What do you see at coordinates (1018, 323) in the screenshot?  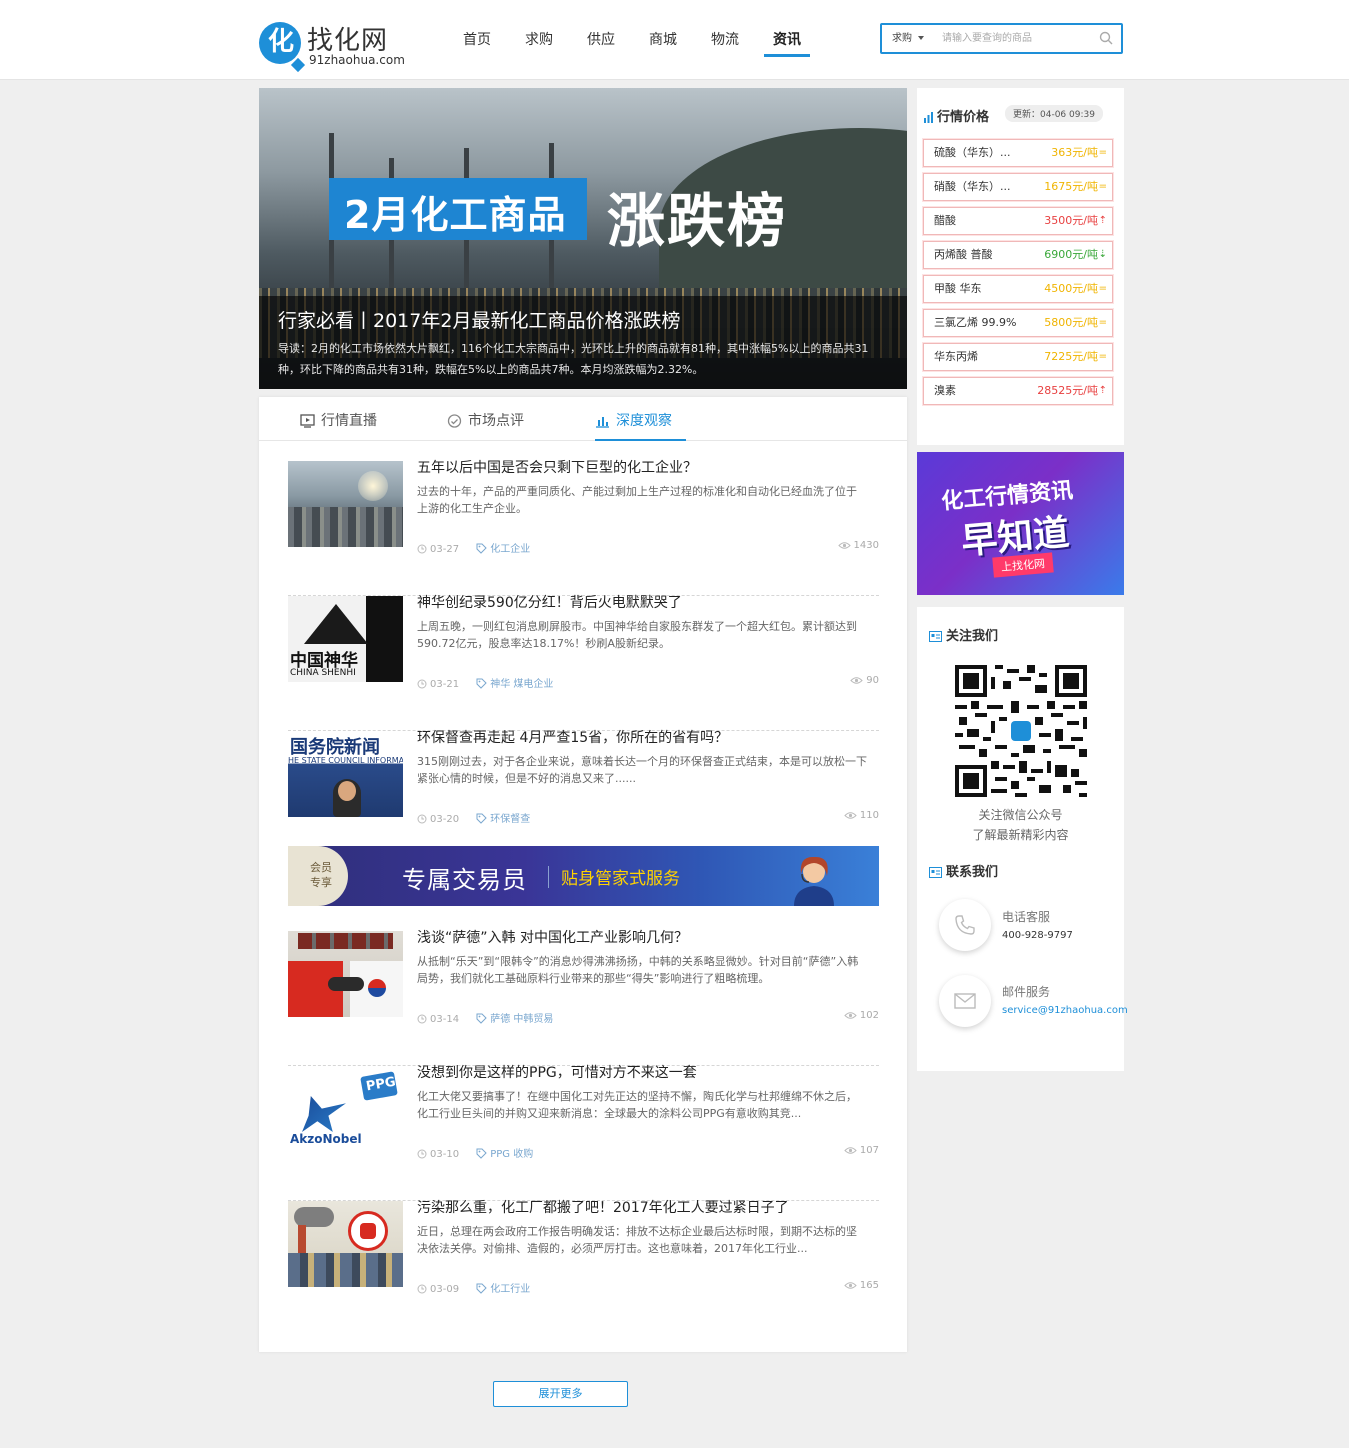 I see `price-row: 三氯乙烯 99.9% 5800元/吨 =` at bounding box center [1018, 323].